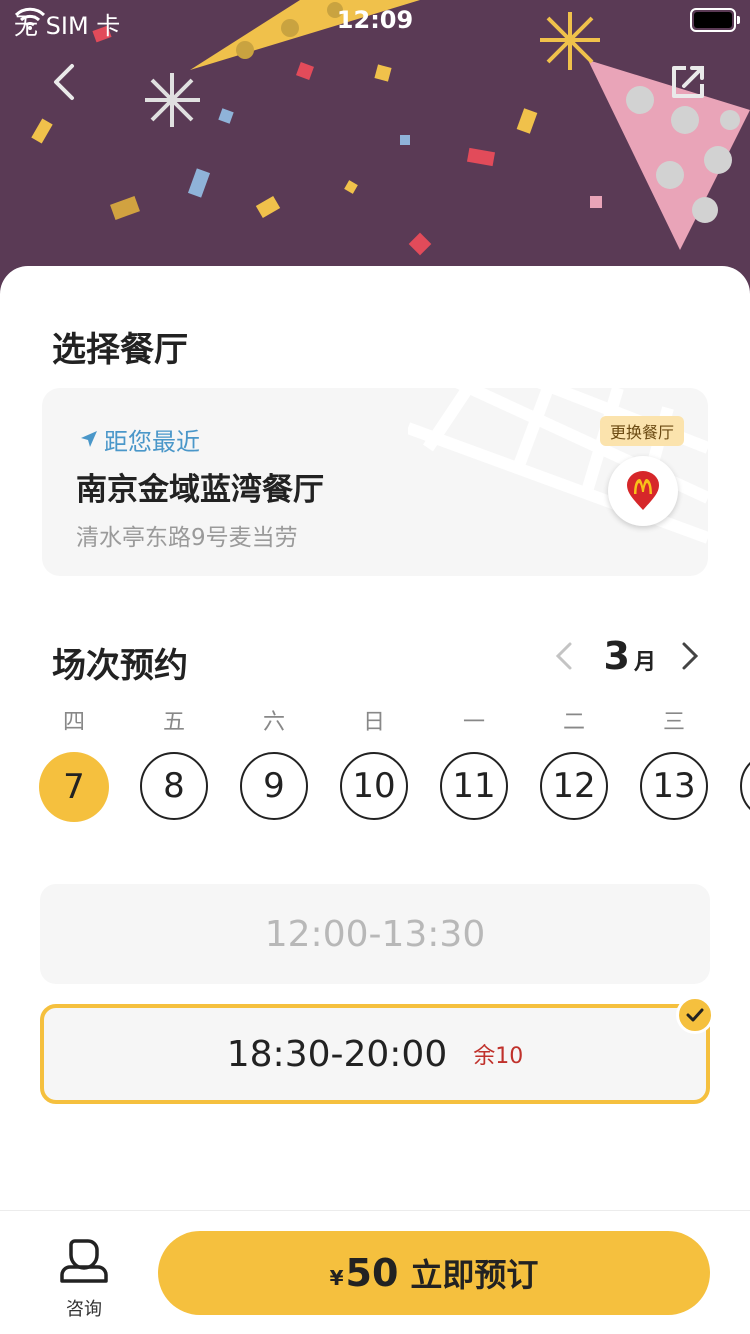 The width and height of the screenshot is (750, 1334). I want to click on chevron-left-icon, so click(564, 656).